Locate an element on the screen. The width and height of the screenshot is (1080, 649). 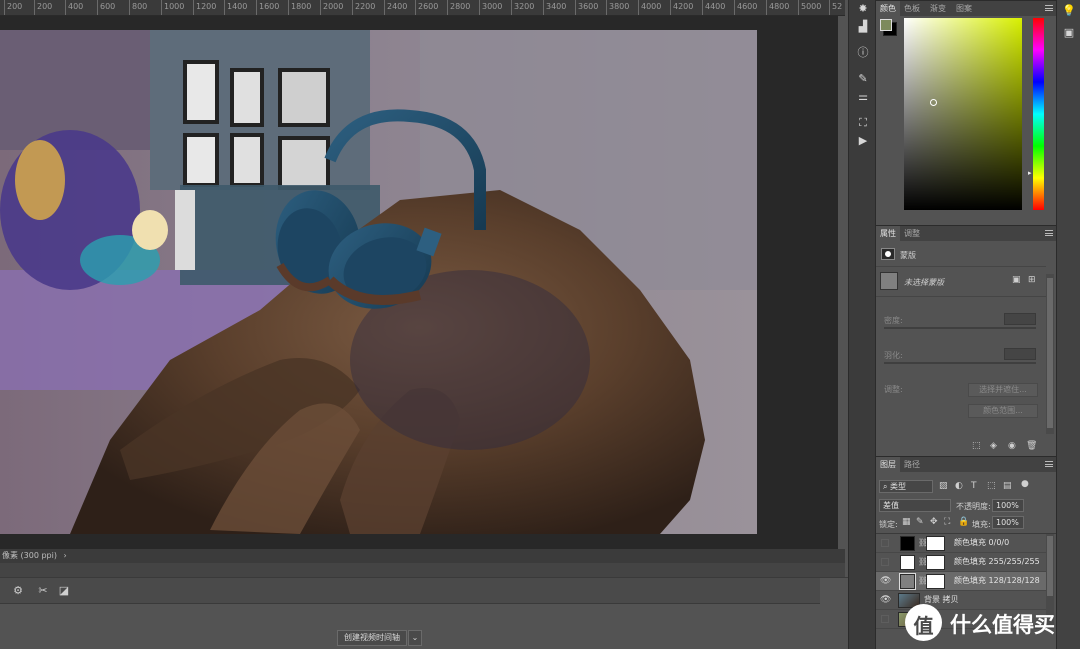
layer-name: 颜色填充 0/0/0 is located at coordinates (981, 543).